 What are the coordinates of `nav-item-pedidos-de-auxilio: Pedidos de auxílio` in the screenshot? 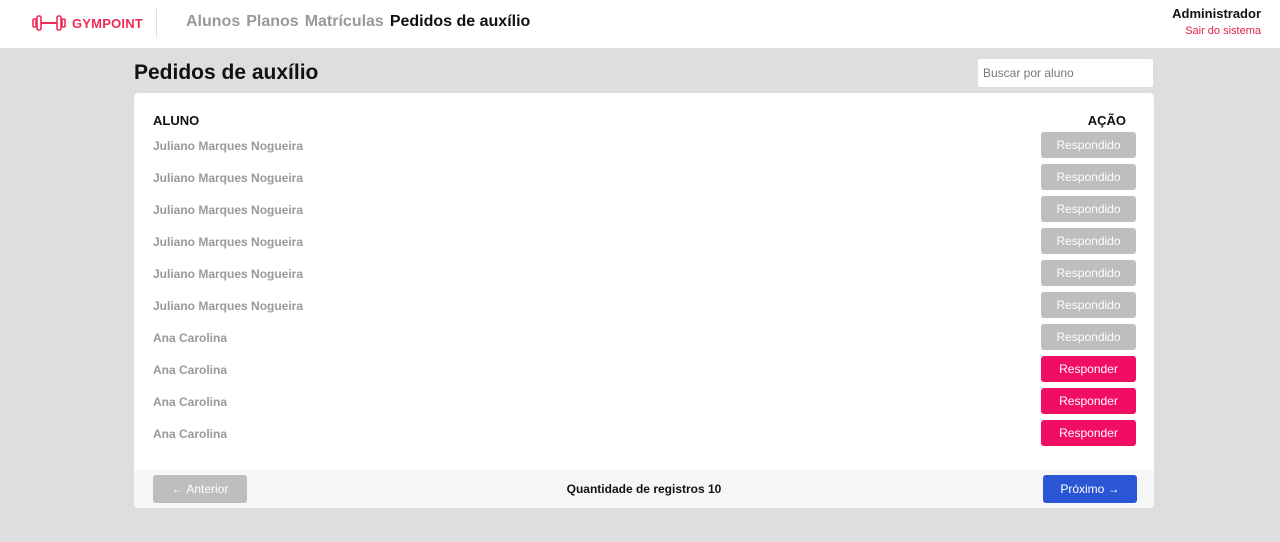 It's located at (460, 22).